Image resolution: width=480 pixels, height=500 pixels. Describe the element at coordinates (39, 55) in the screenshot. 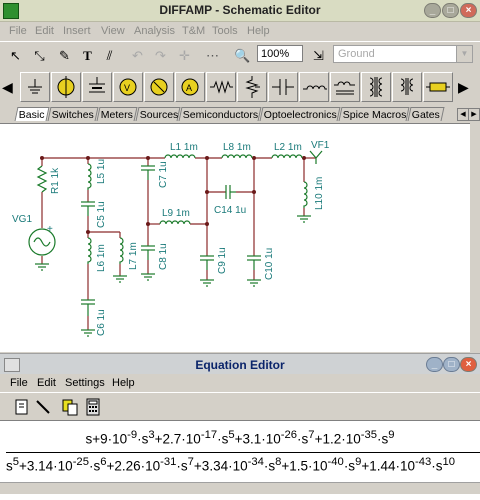

I see `node-select-icon: ⤡` at that location.